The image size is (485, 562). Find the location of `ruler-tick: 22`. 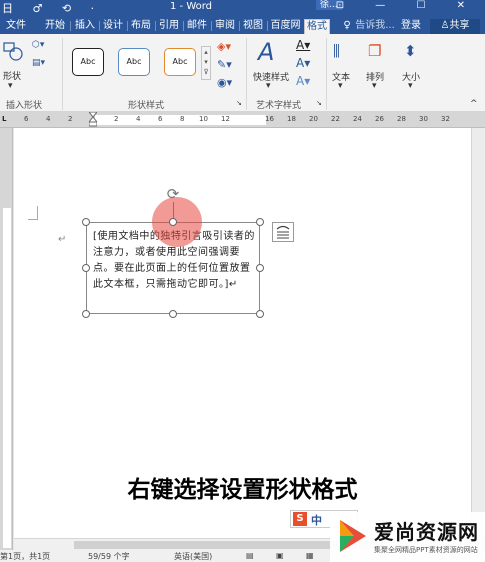

ruler-tick: 22 is located at coordinates (335, 119).